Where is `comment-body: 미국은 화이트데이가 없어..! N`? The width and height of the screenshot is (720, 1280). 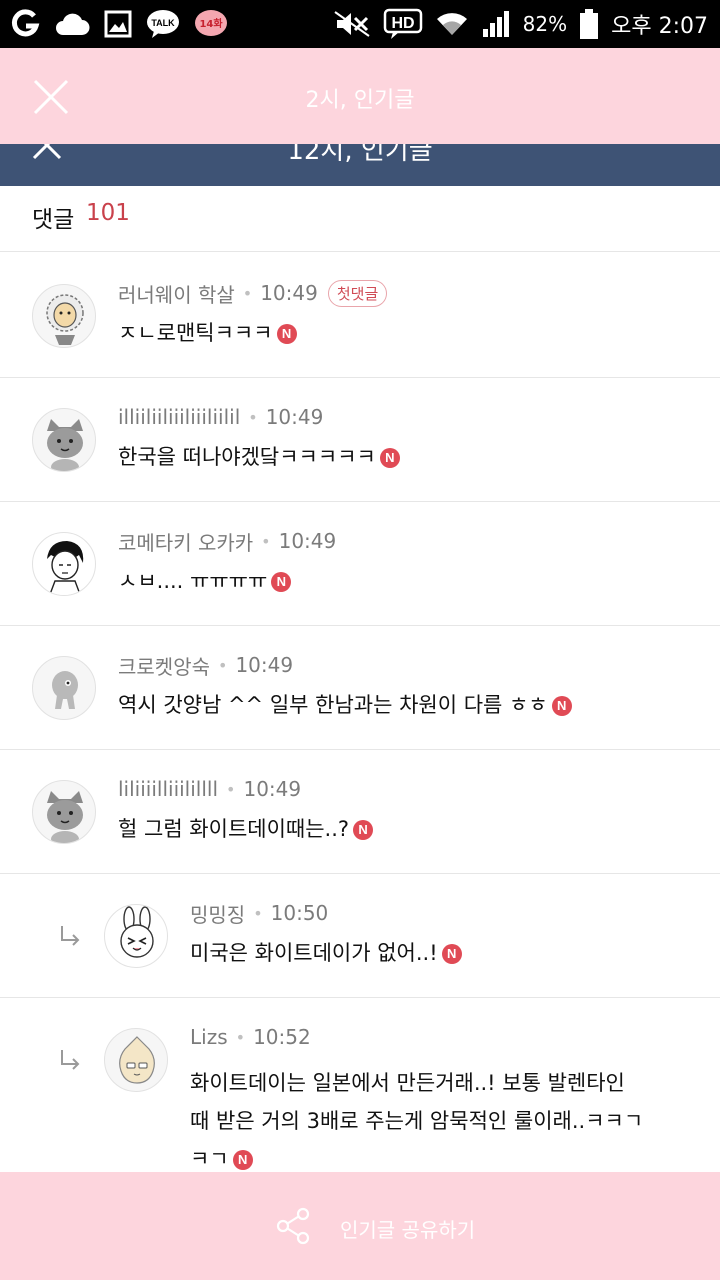 comment-body: 미국은 화이트데이가 없어..! N is located at coordinates (326, 953).